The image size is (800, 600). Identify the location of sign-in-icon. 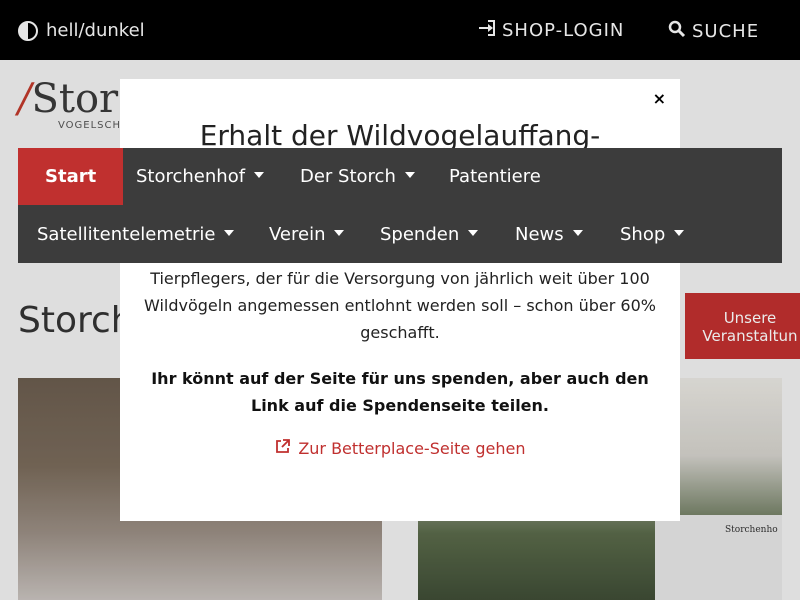
(487, 30).